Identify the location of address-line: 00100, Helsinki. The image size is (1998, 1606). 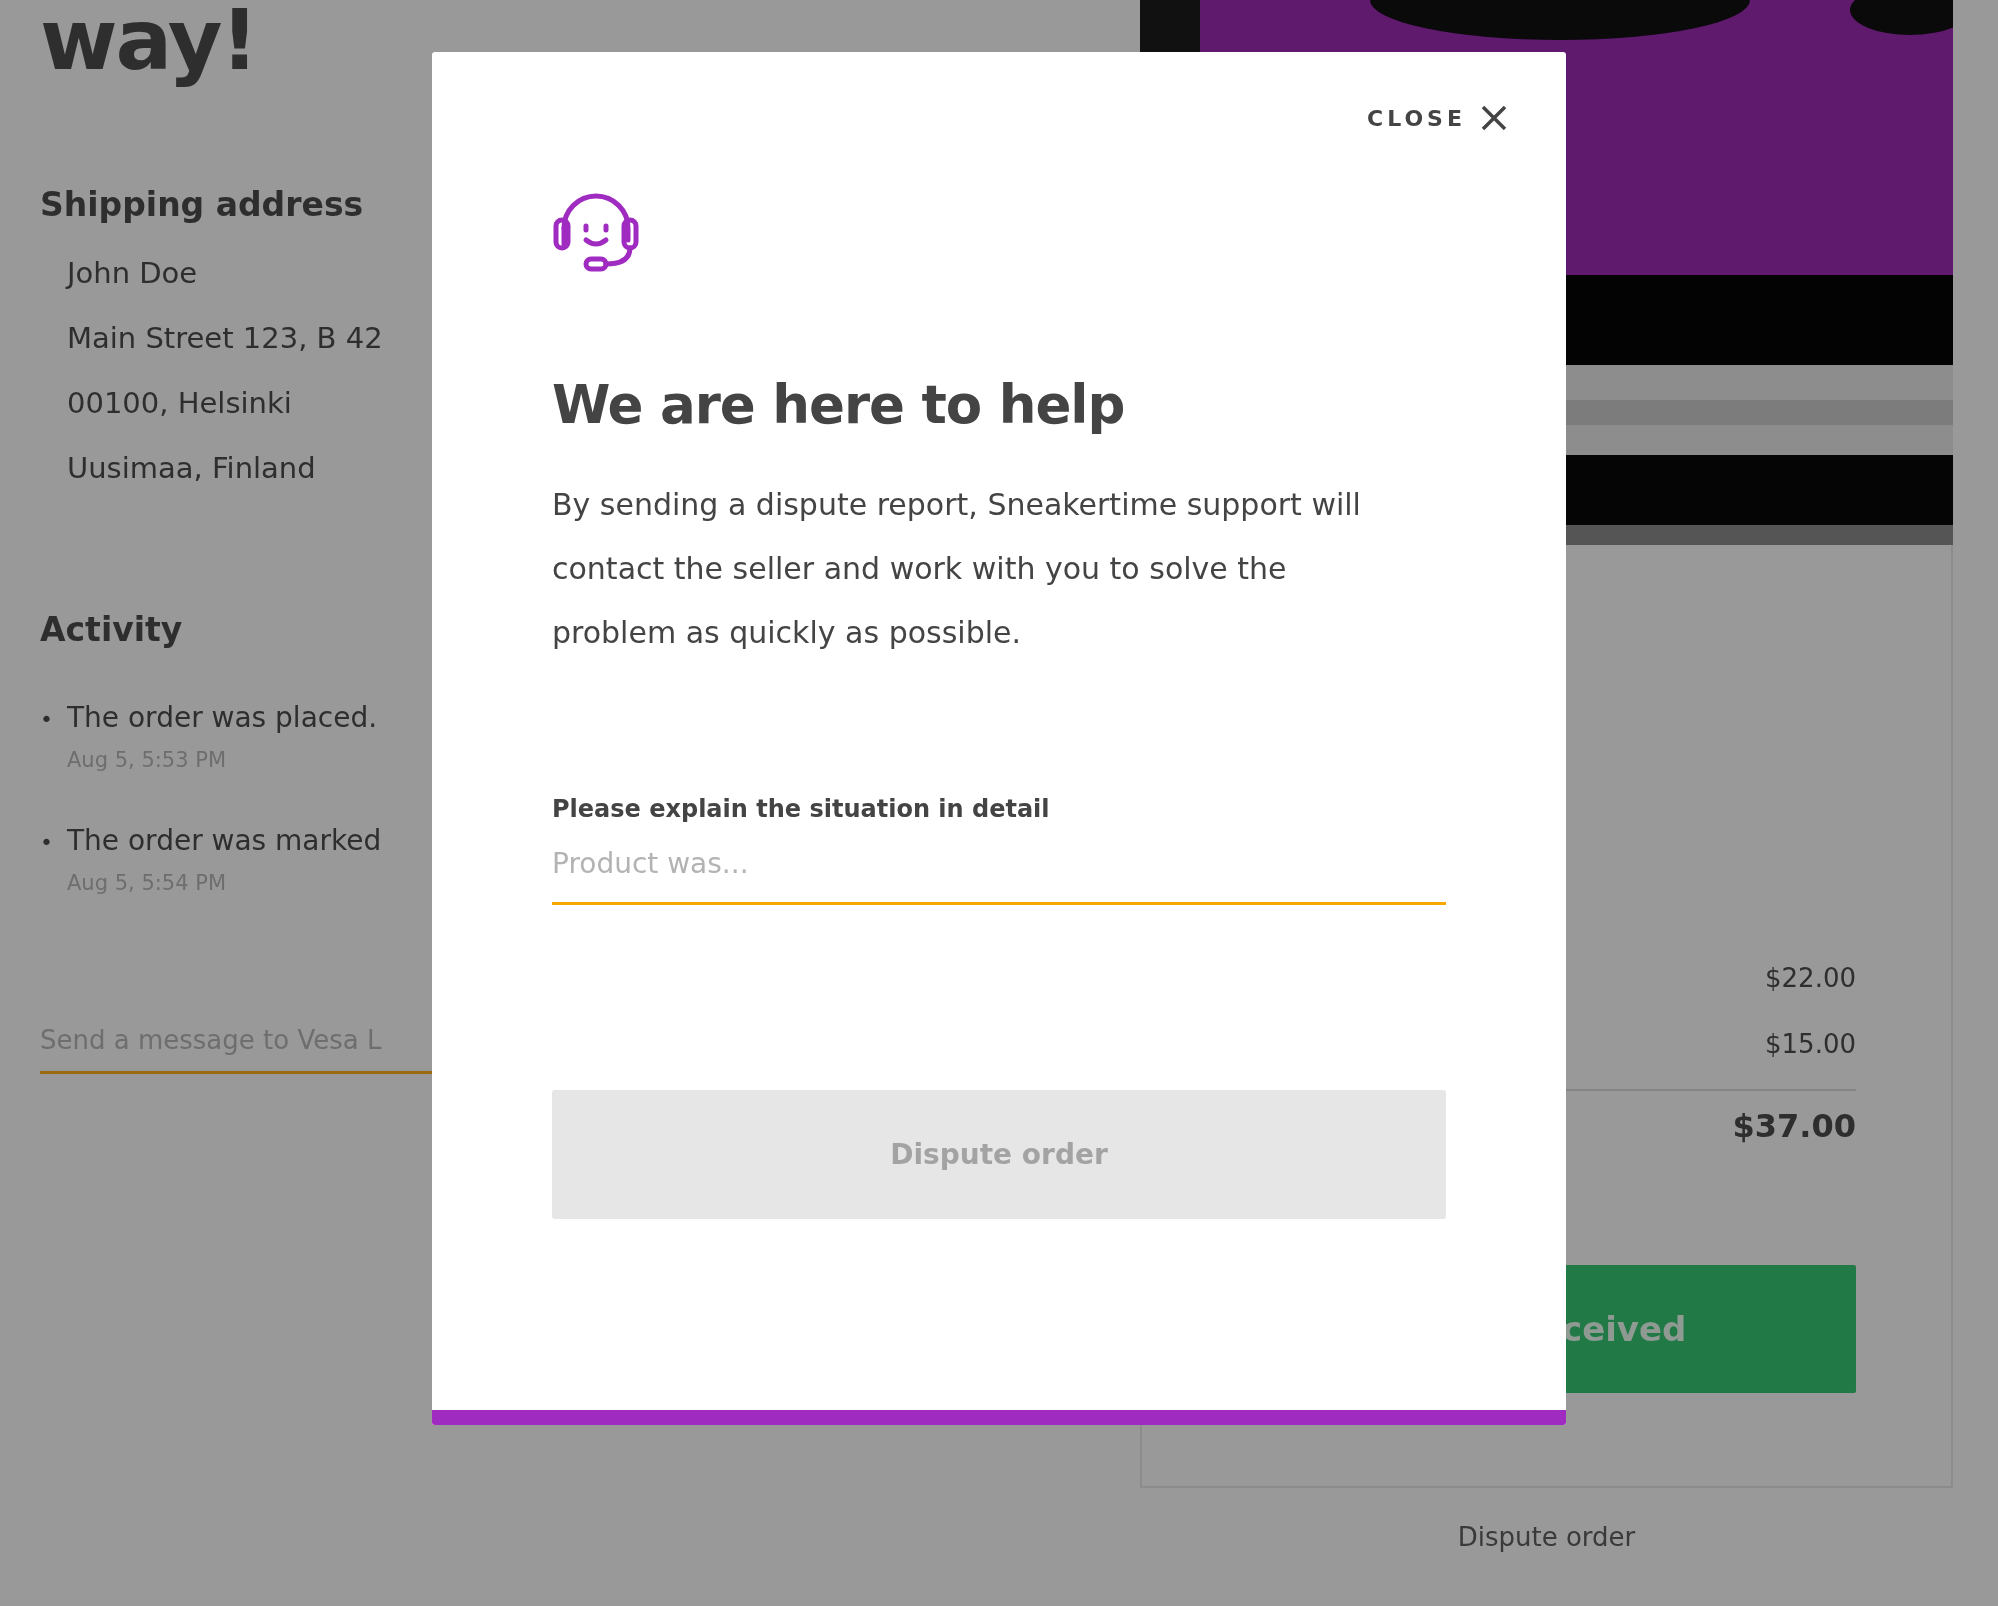
(180, 402).